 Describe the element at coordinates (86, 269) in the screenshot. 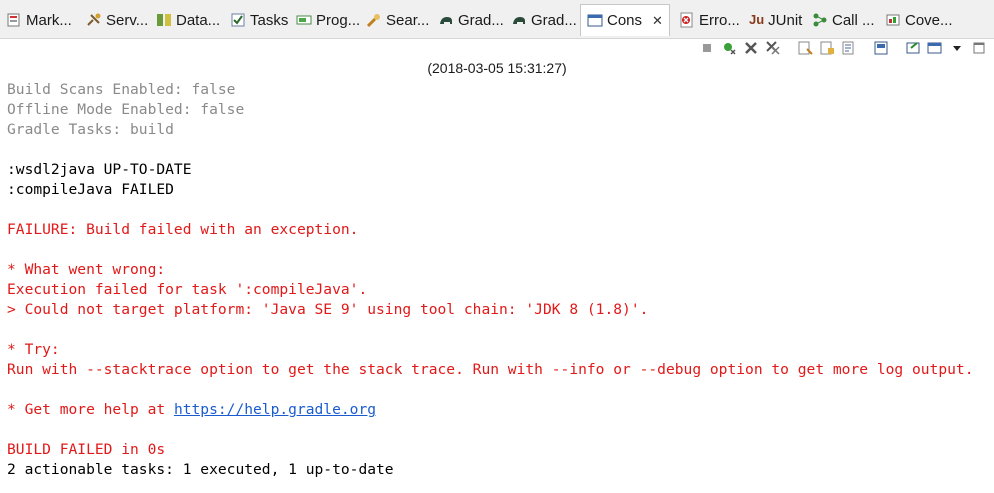

I see `console-line-text: * What went wrong:` at that location.